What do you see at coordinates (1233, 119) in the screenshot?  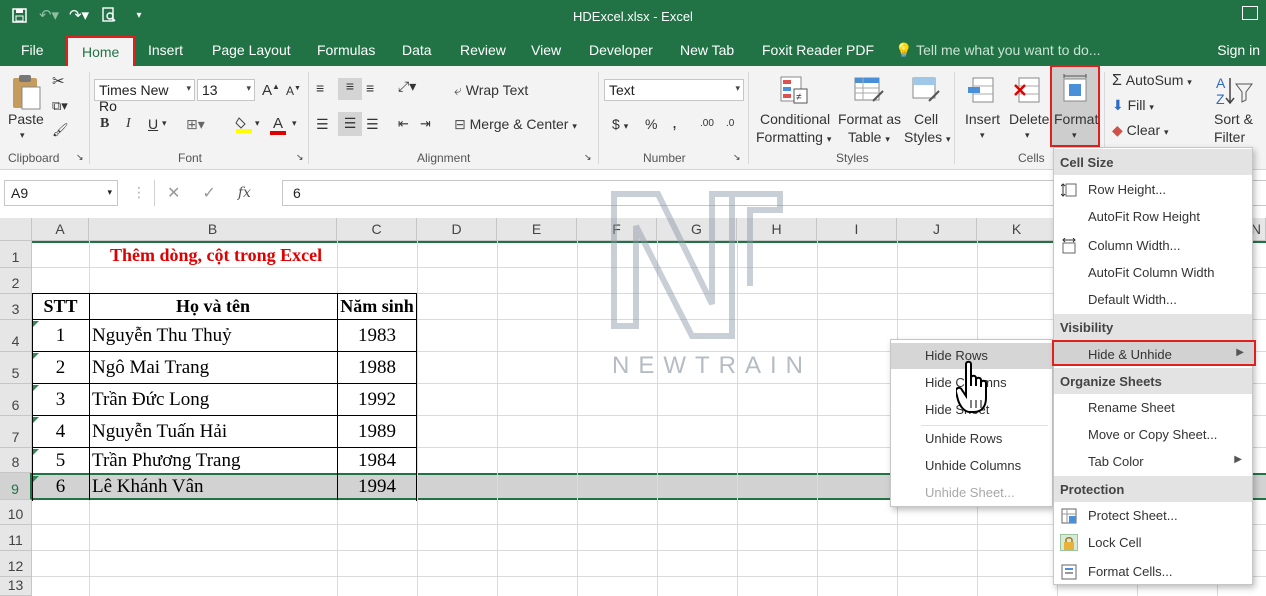 I see `sort-filter-button: Sort &` at bounding box center [1233, 119].